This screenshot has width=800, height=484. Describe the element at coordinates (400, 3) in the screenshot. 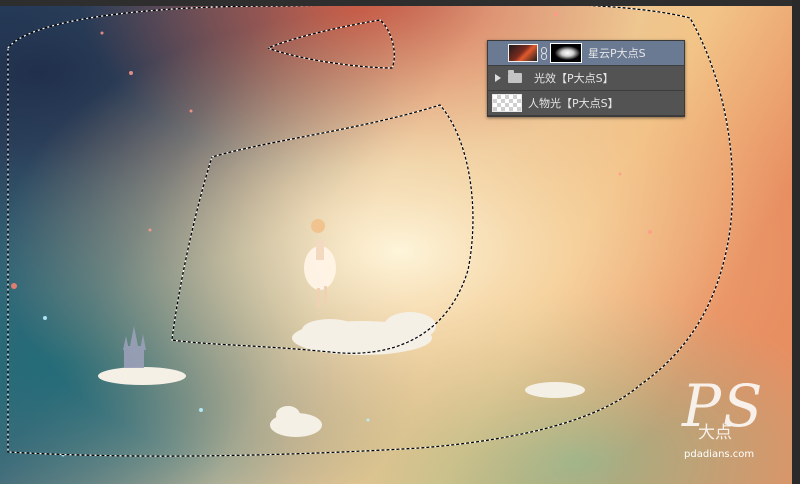

I see `canvas-frame-top` at that location.